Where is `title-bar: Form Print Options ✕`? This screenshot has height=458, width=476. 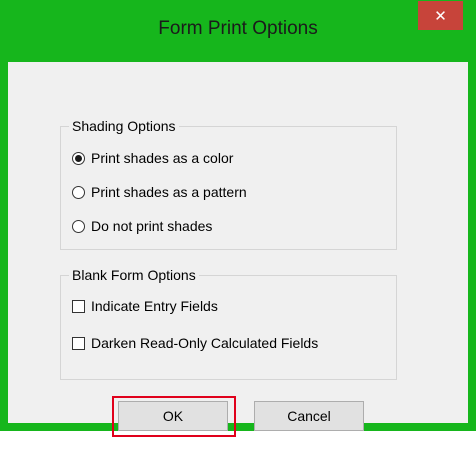 title-bar: Form Print Options ✕ is located at coordinates (238, 31).